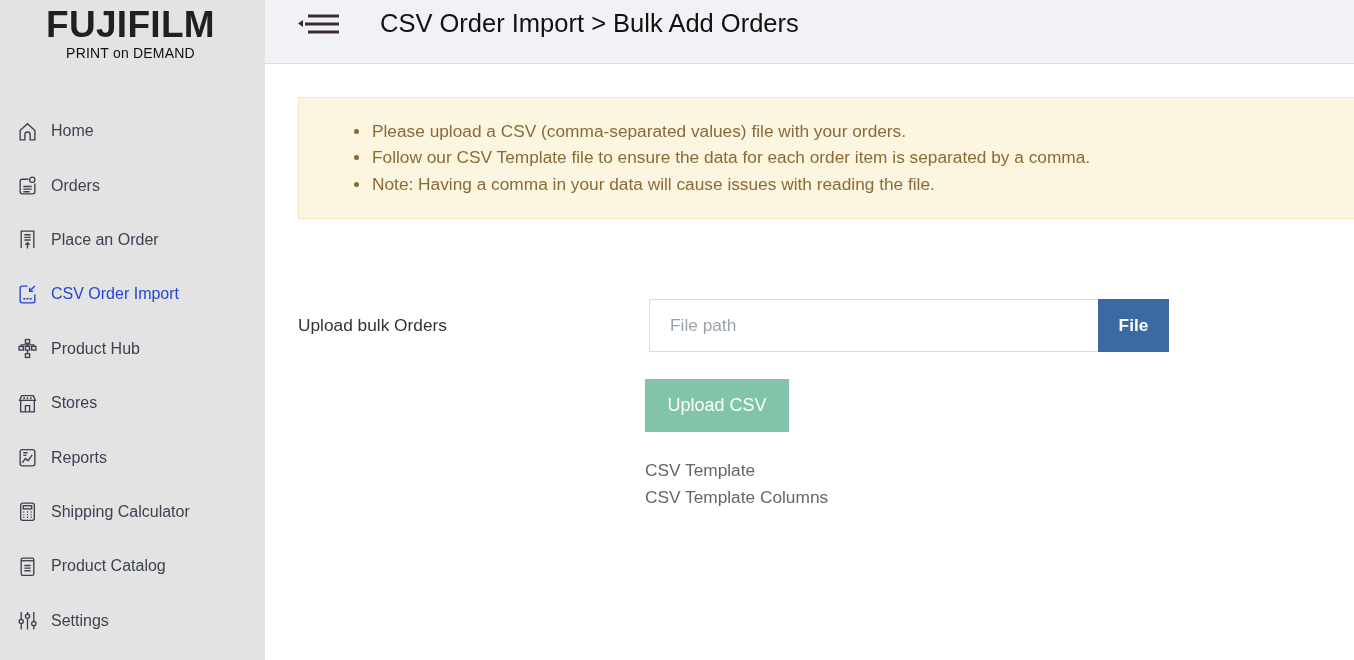  I want to click on menu-icon, so click(319, 24).